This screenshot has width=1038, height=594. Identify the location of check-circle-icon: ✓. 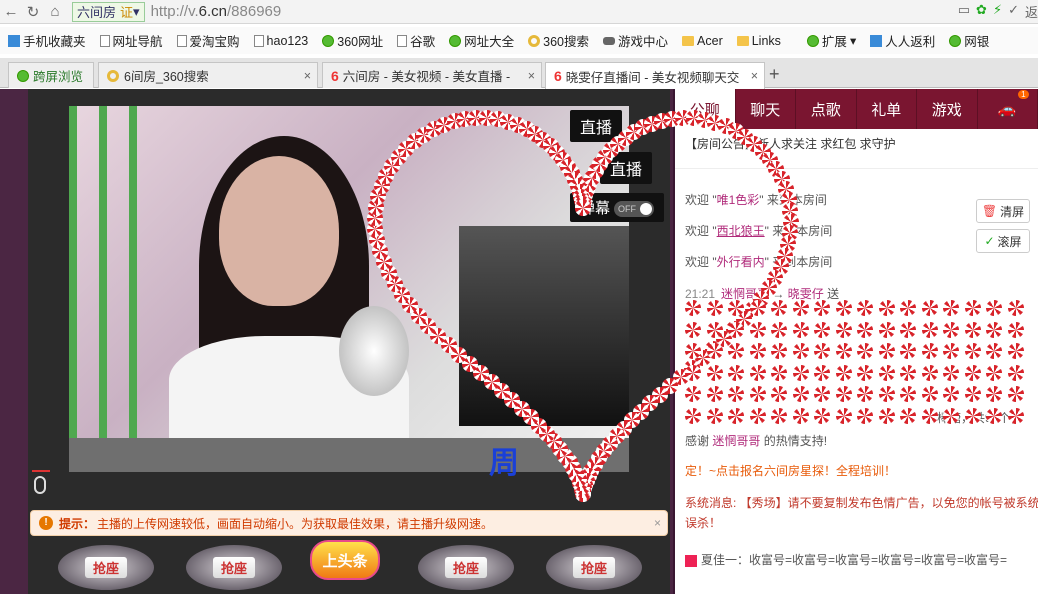
(989, 241).